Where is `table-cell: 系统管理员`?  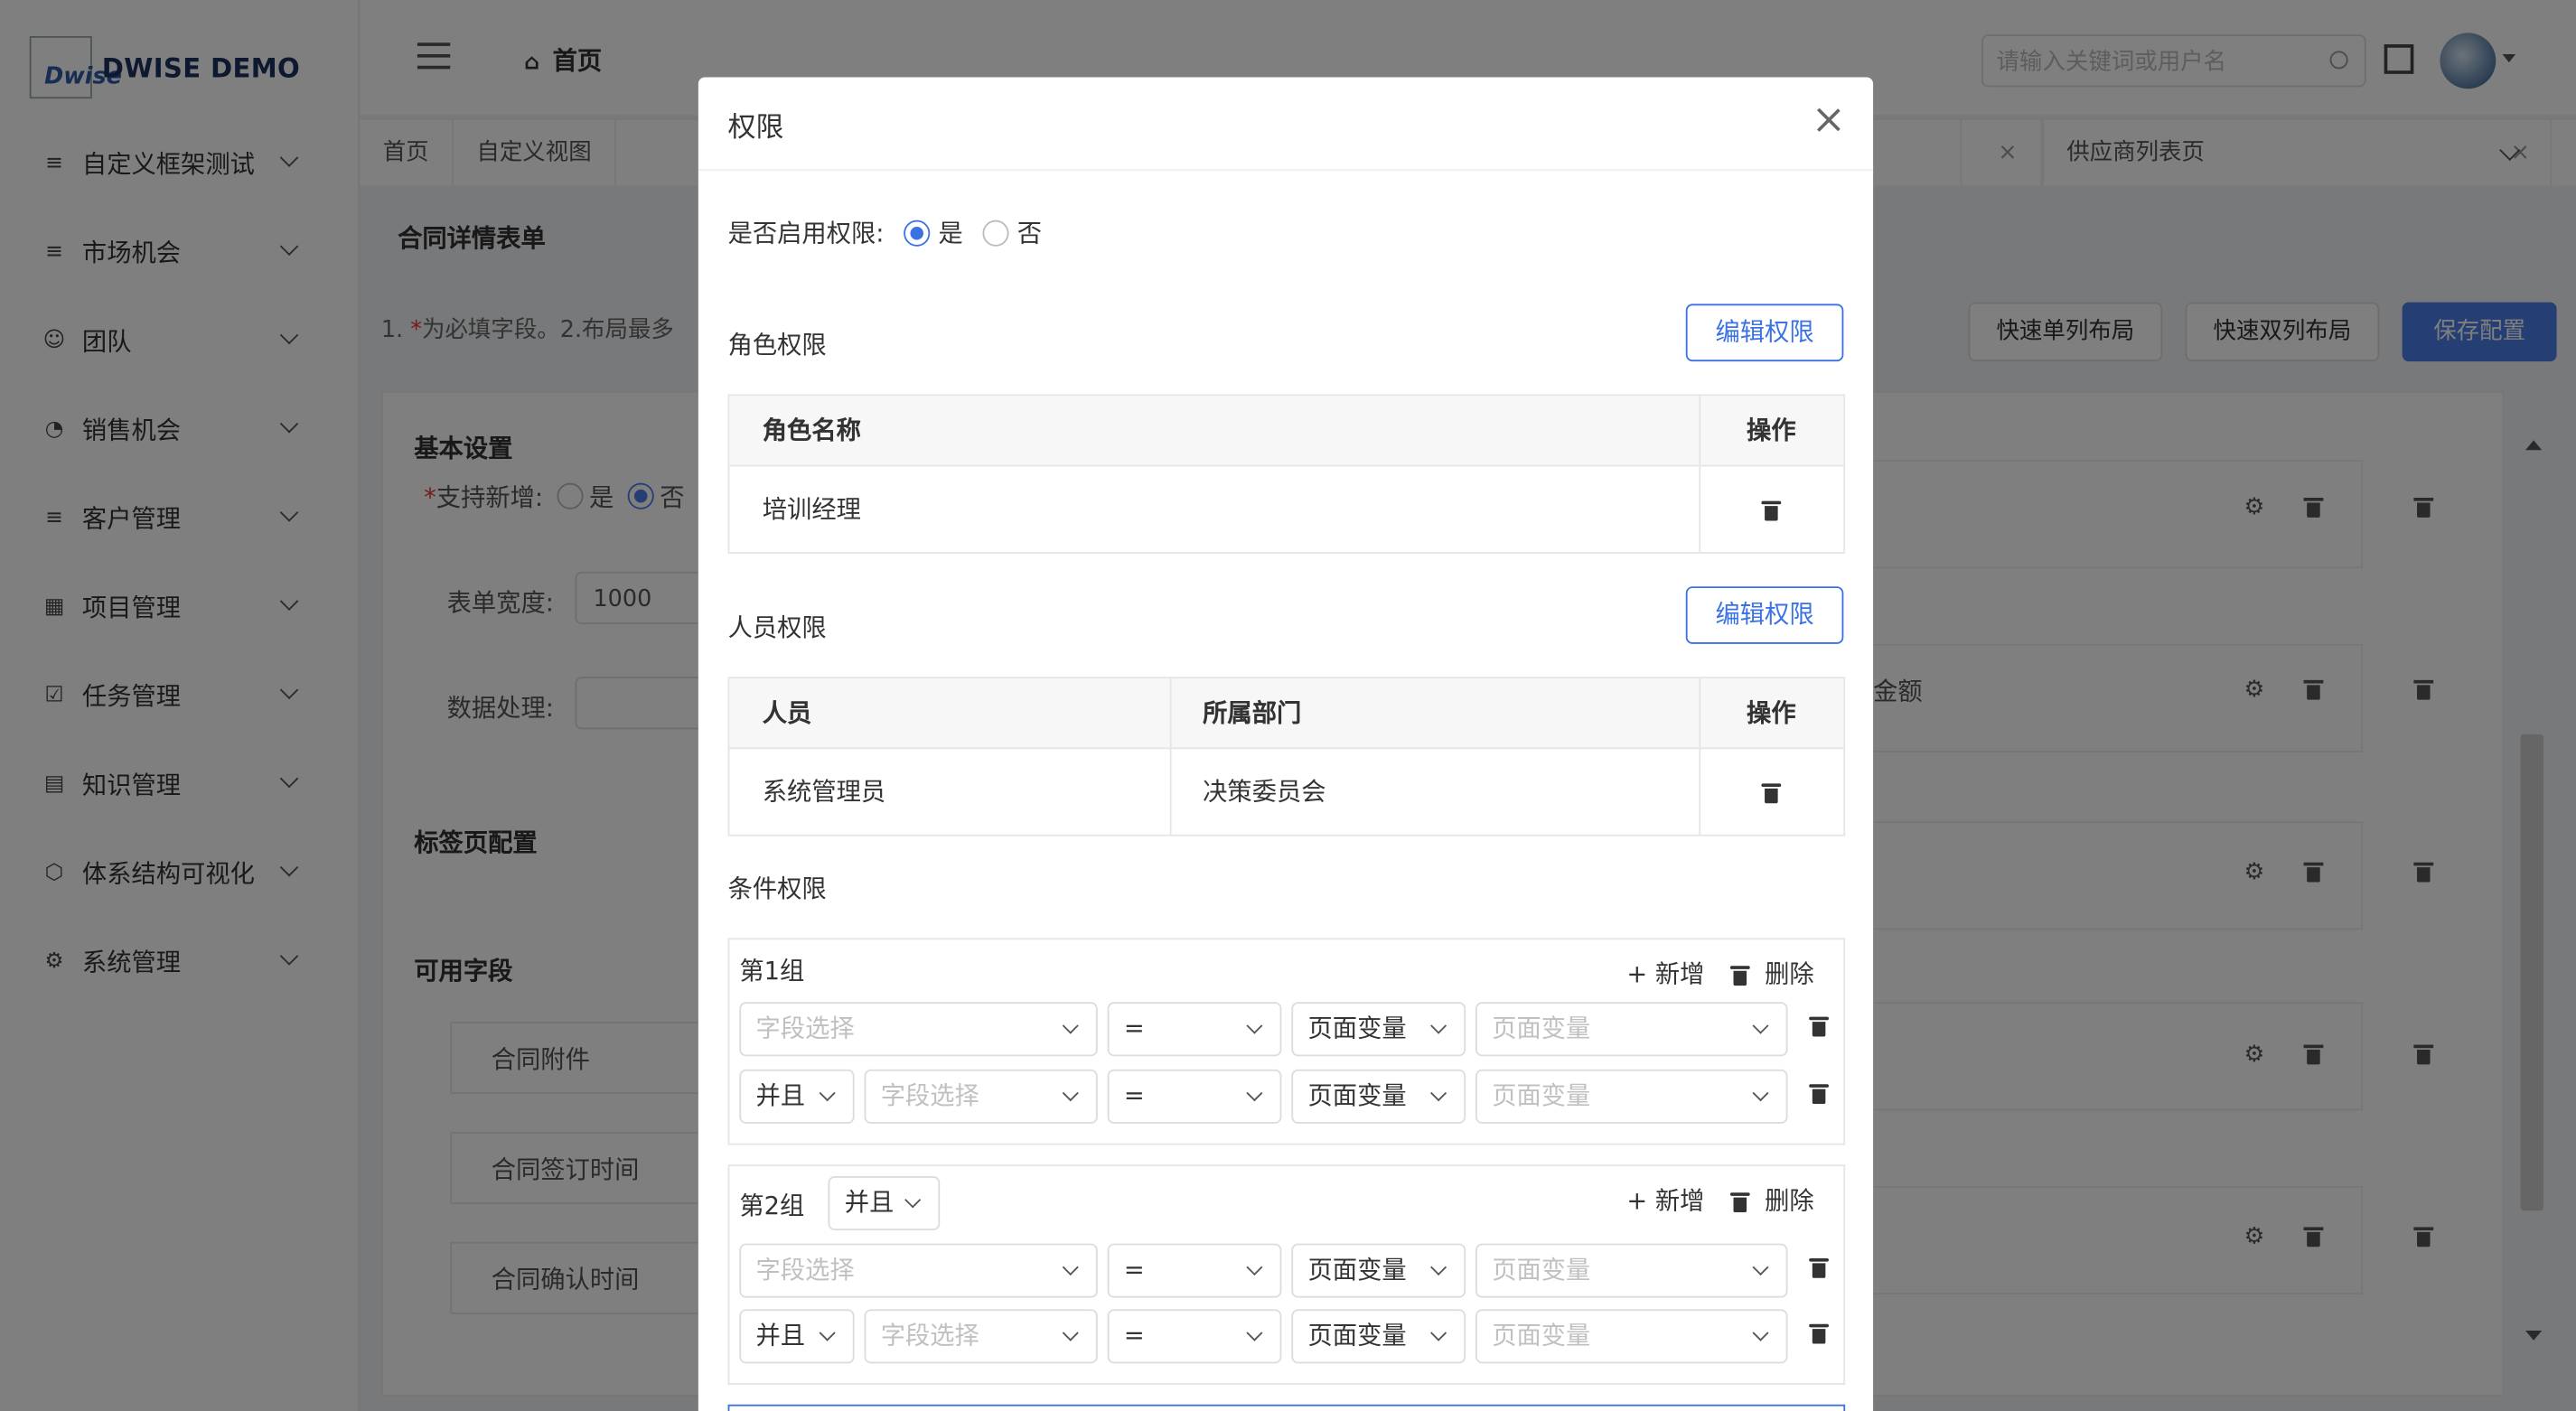
table-cell: 系统管理员 is located at coordinates (824, 792).